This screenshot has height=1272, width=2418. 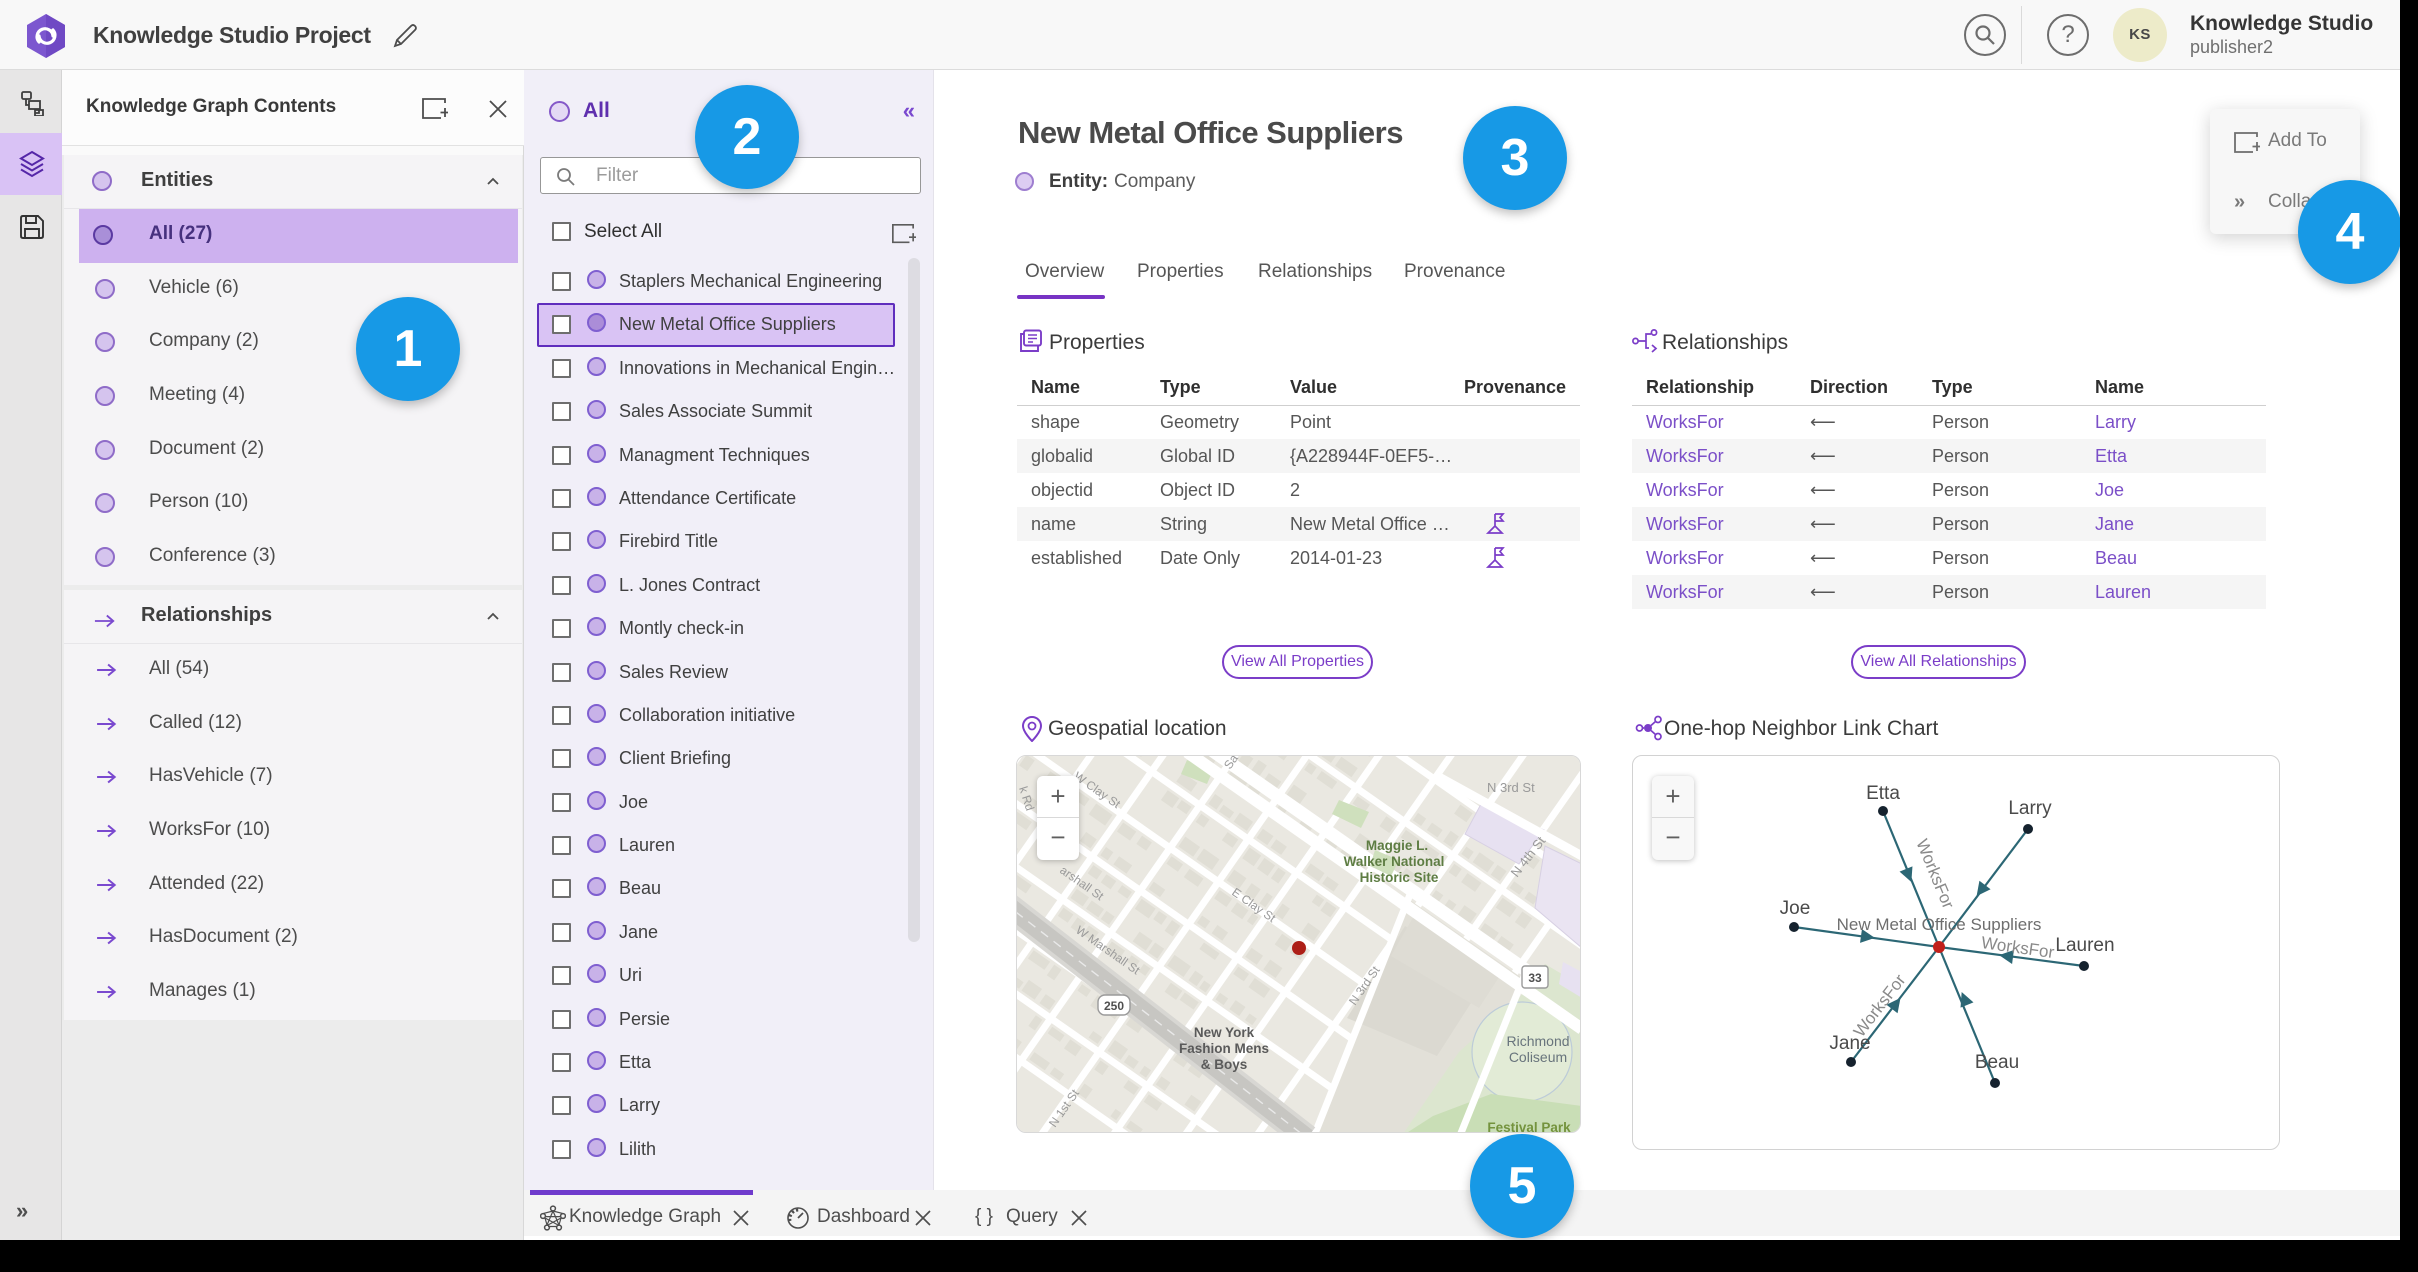 I want to click on svg-text: Fashion Mens, so click(x=1224, y=1048).